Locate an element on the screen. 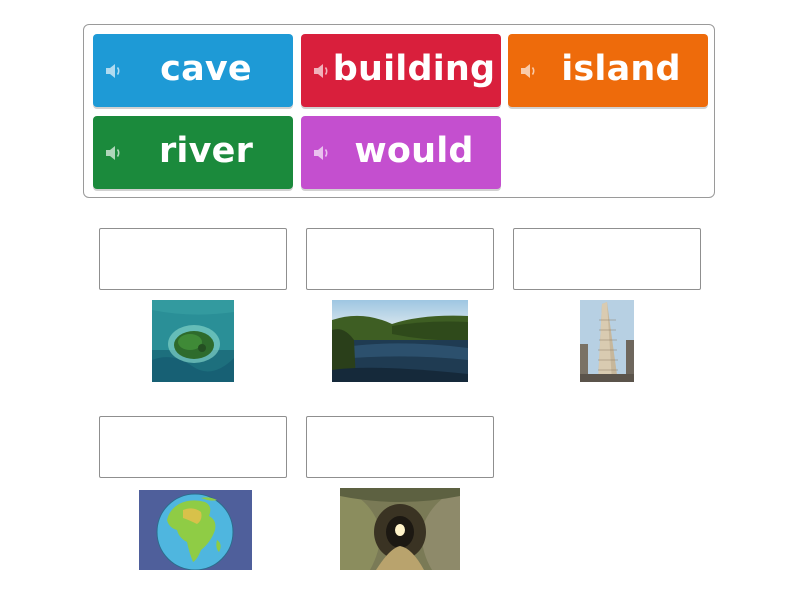  drop-box-building is located at coordinates (607, 259).